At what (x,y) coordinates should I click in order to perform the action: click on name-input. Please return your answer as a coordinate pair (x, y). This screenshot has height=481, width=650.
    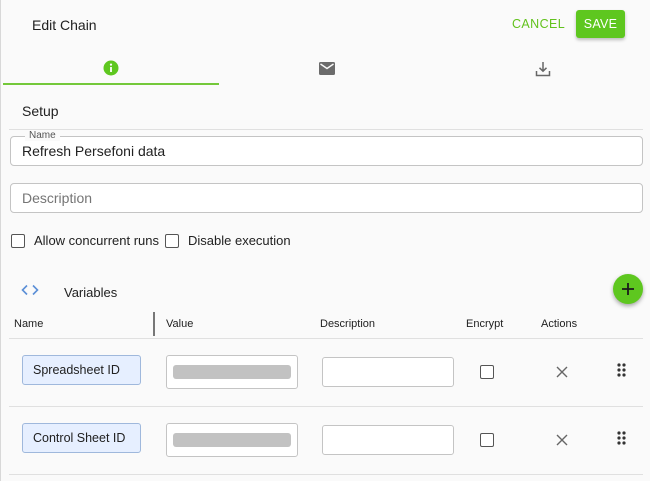
    Looking at the image, I should click on (326, 151).